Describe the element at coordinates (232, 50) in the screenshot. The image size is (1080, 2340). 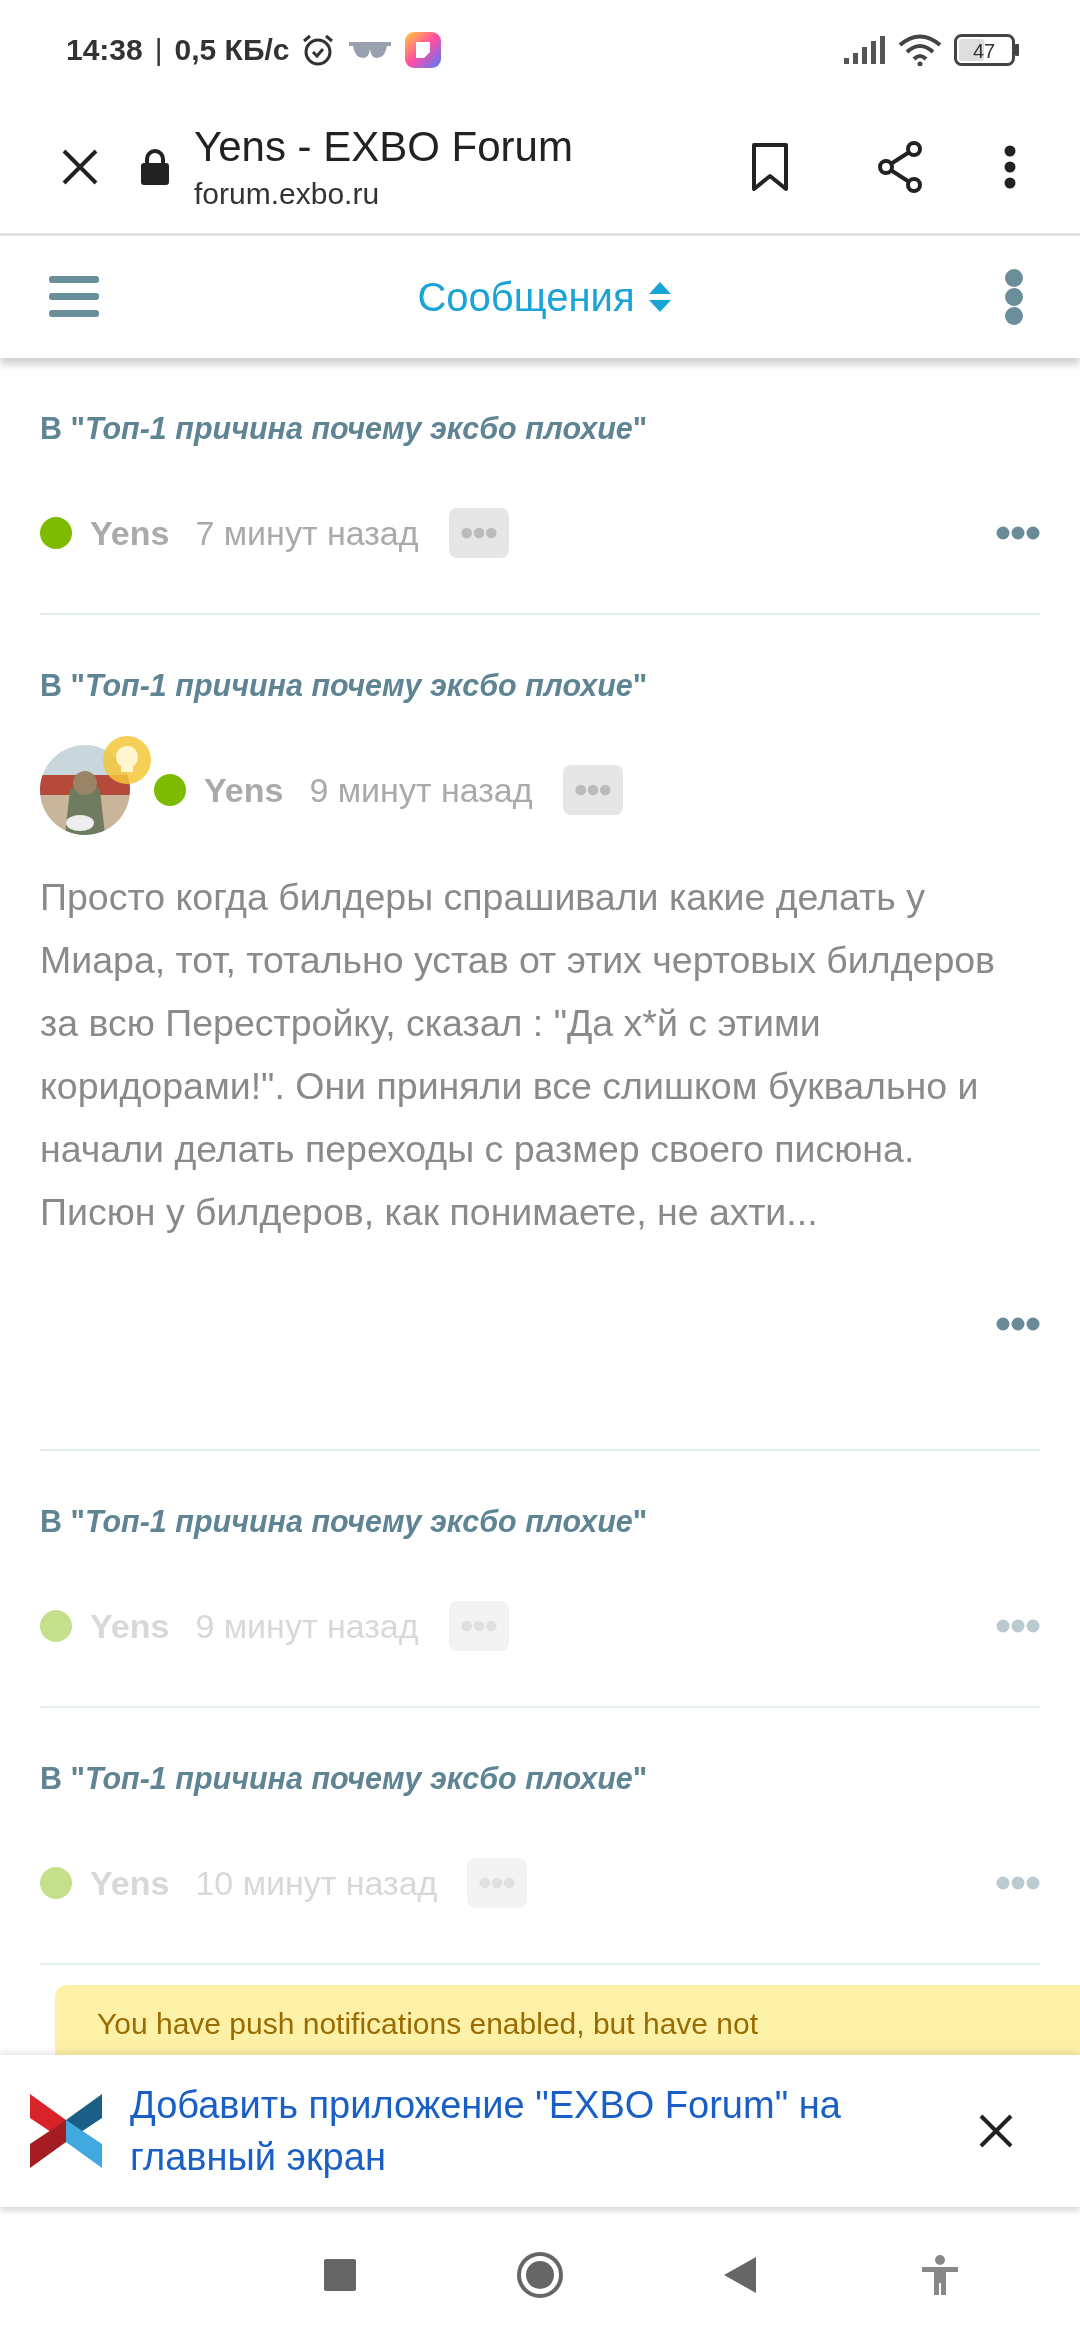
I see `network-speed: 0,5 КБ/с` at that location.